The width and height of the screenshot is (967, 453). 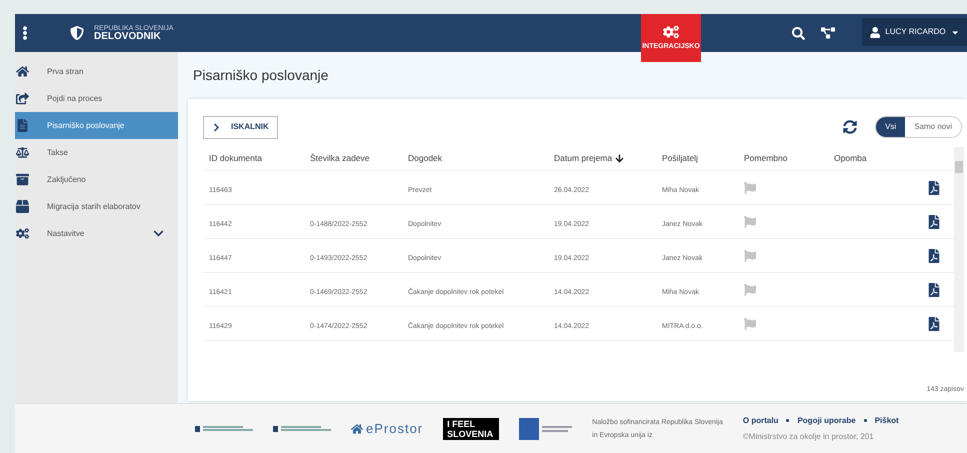 What do you see at coordinates (826, 420) in the screenshot?
I see `footer-link: Pogoji uporabe` at bounding box center [826, 420].